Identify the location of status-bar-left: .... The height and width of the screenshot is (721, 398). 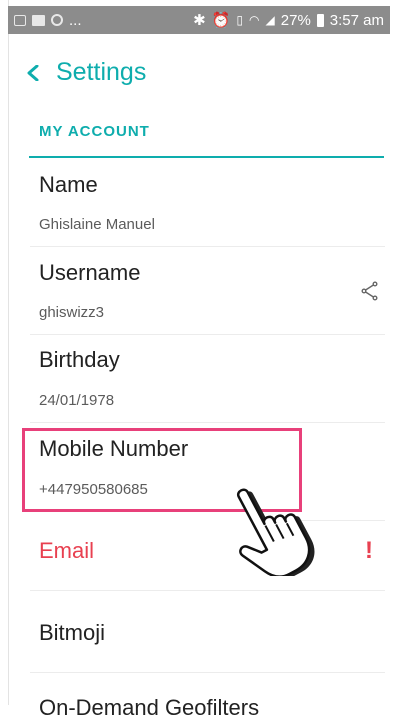
(48, 20).